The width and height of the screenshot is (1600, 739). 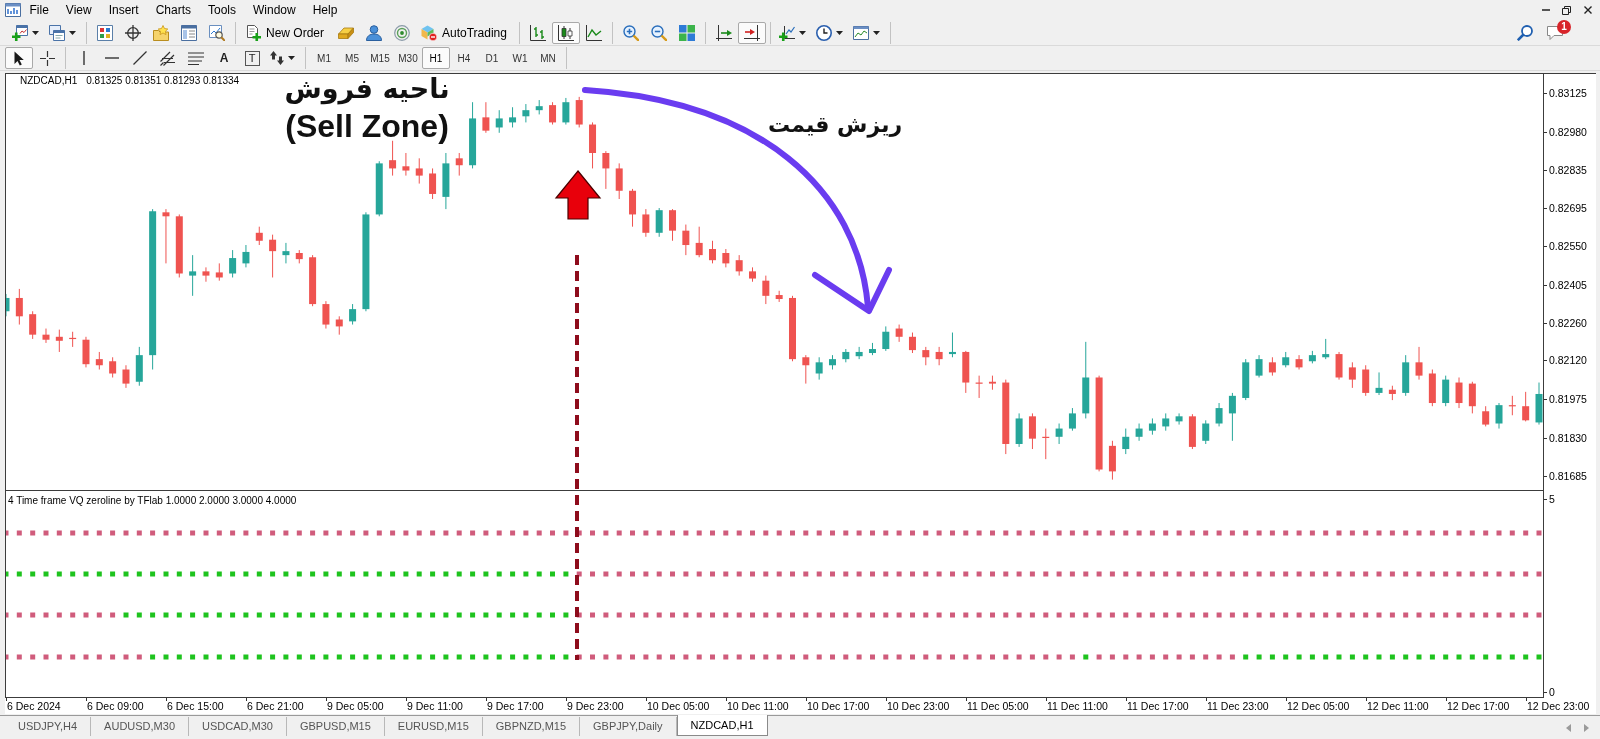 What do you see at coordinates (324, 58) in the screenshot?
I see `timeframe-button: M1` at bounding box center [324, 58].